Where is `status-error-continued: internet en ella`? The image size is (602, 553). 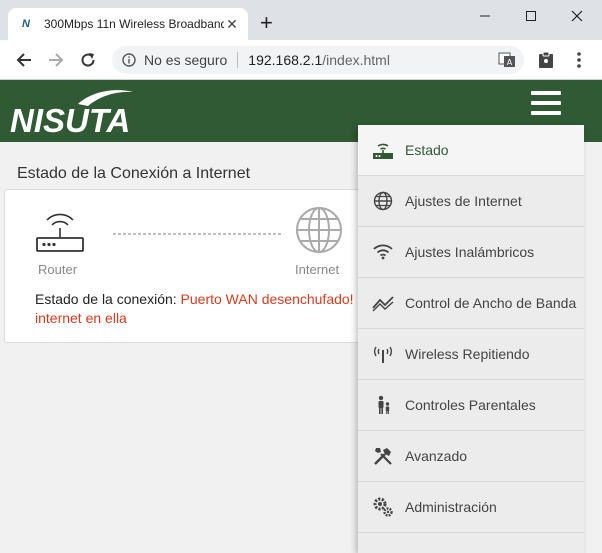
status-error-continued: internet en ella is located at coordinates (81, 318).